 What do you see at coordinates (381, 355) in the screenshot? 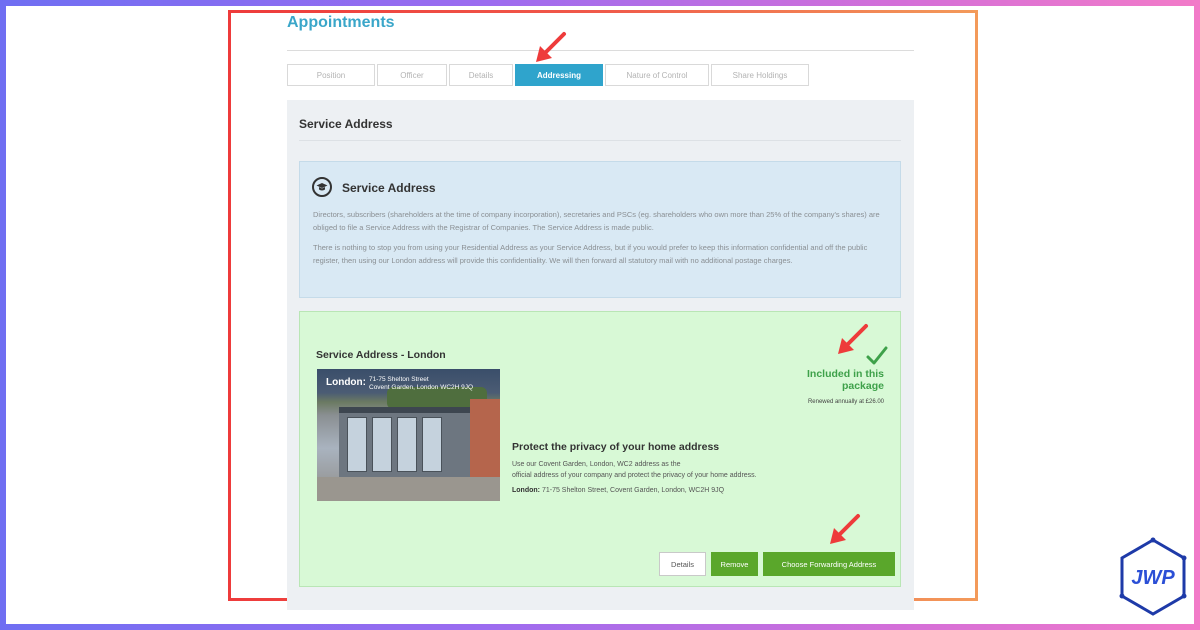
I see `offer-title: Service Address - London` at bounding box center [381, 355].